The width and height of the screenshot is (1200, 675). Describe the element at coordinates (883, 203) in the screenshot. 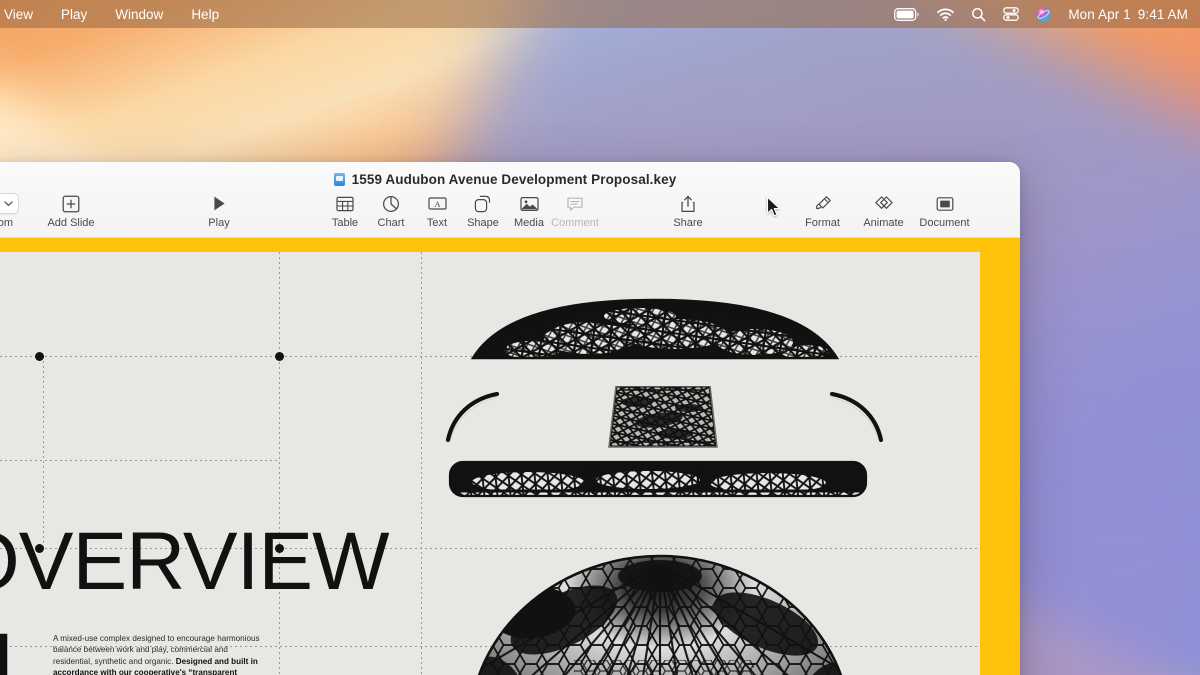

I see `diamonds-icon` at that location.